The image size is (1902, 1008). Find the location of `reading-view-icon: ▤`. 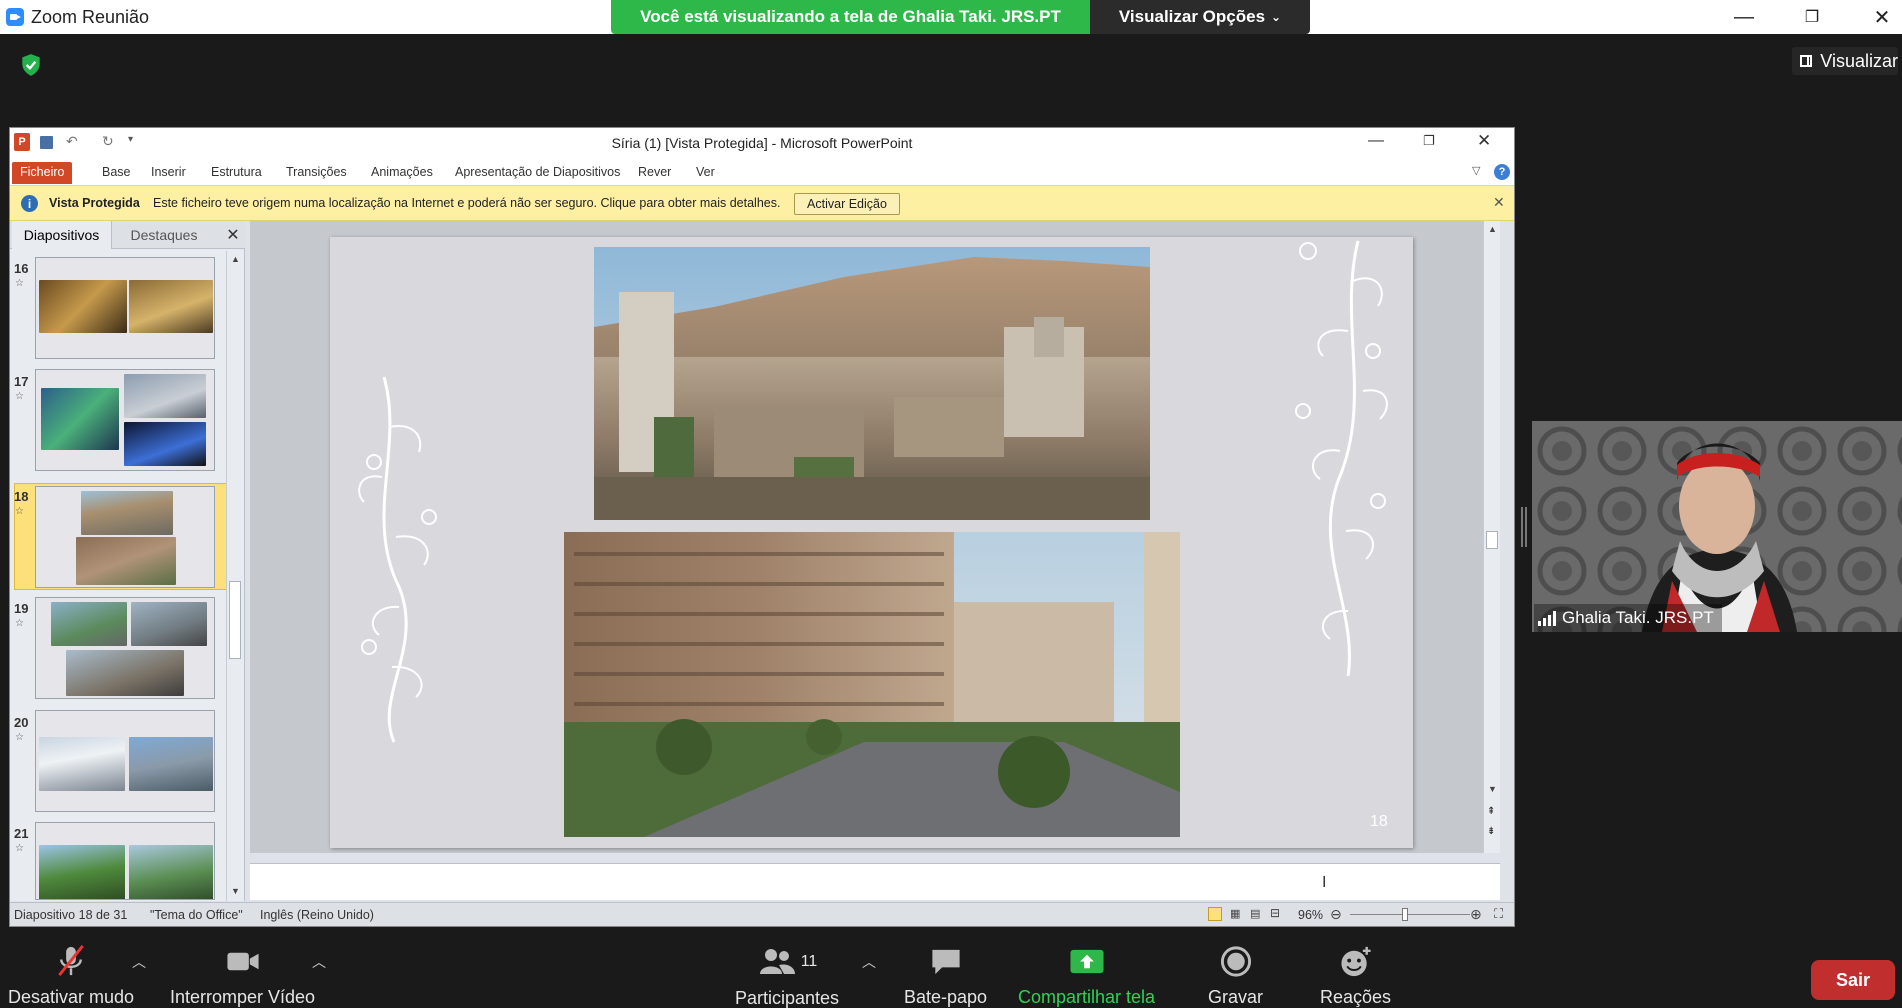

reading-view-icon: ▤ is located at coordinates (1255, 913).